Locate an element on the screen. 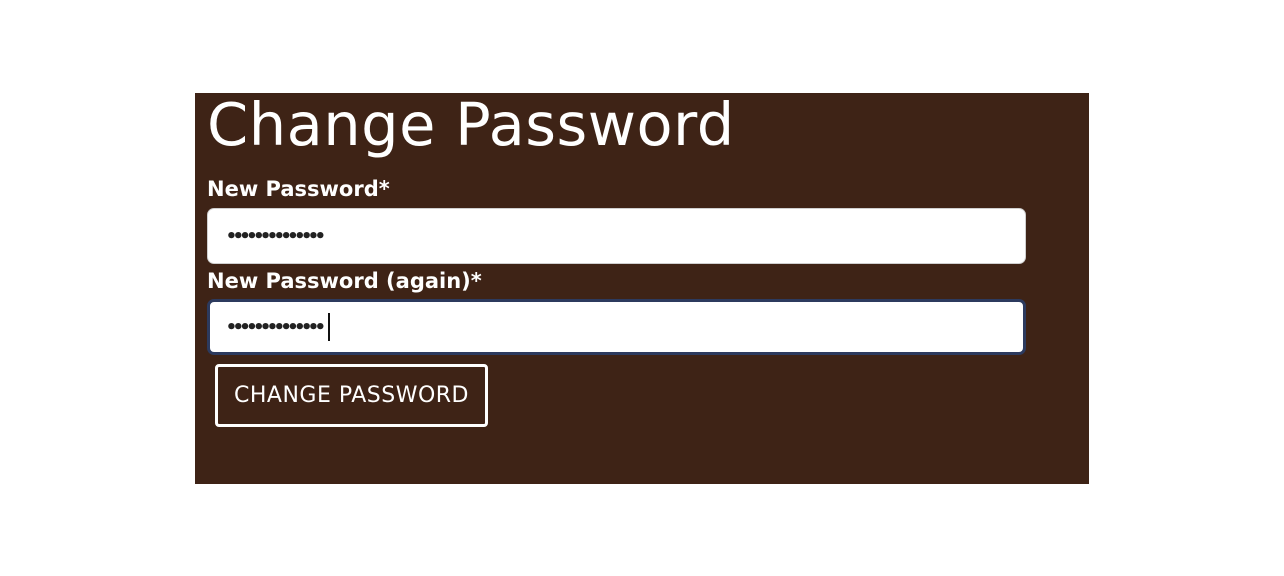  new-password-again-label: New Password (again)* is located at coordinates (344, 281).